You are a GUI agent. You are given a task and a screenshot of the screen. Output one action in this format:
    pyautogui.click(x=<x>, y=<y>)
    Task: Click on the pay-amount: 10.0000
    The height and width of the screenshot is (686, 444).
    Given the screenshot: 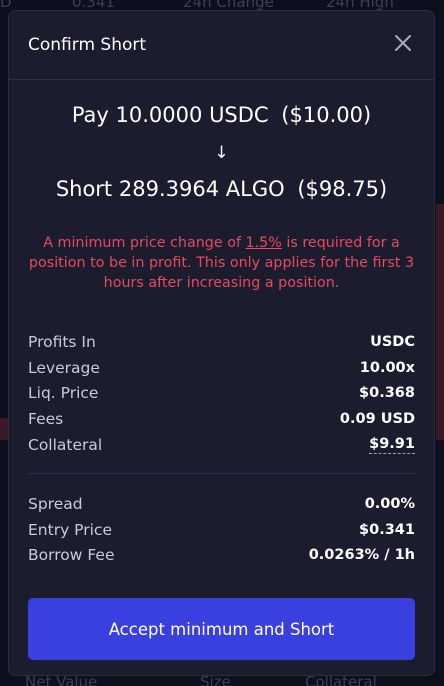 What is the action you would take?
    pyautogui.click(x=159, y=115)
    